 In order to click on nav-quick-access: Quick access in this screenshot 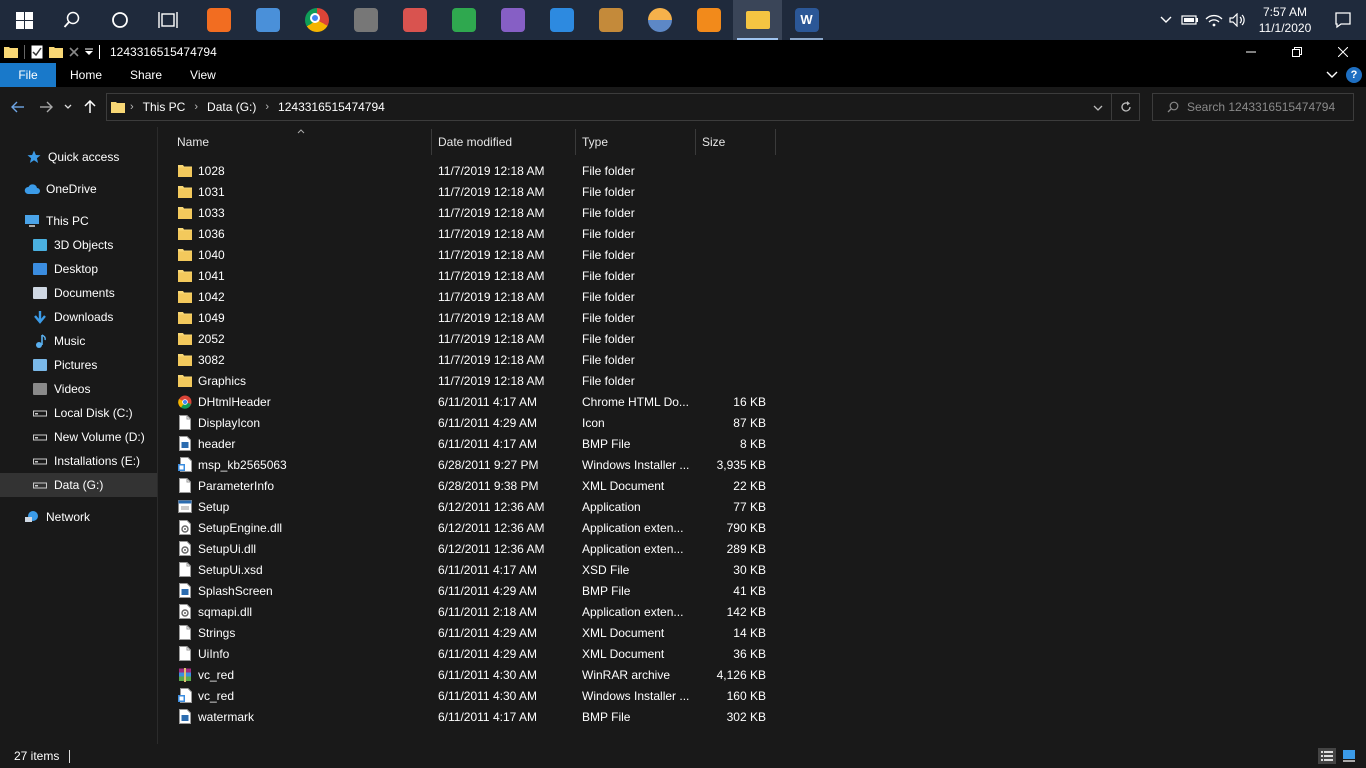, I will do `click(78, 157)`.